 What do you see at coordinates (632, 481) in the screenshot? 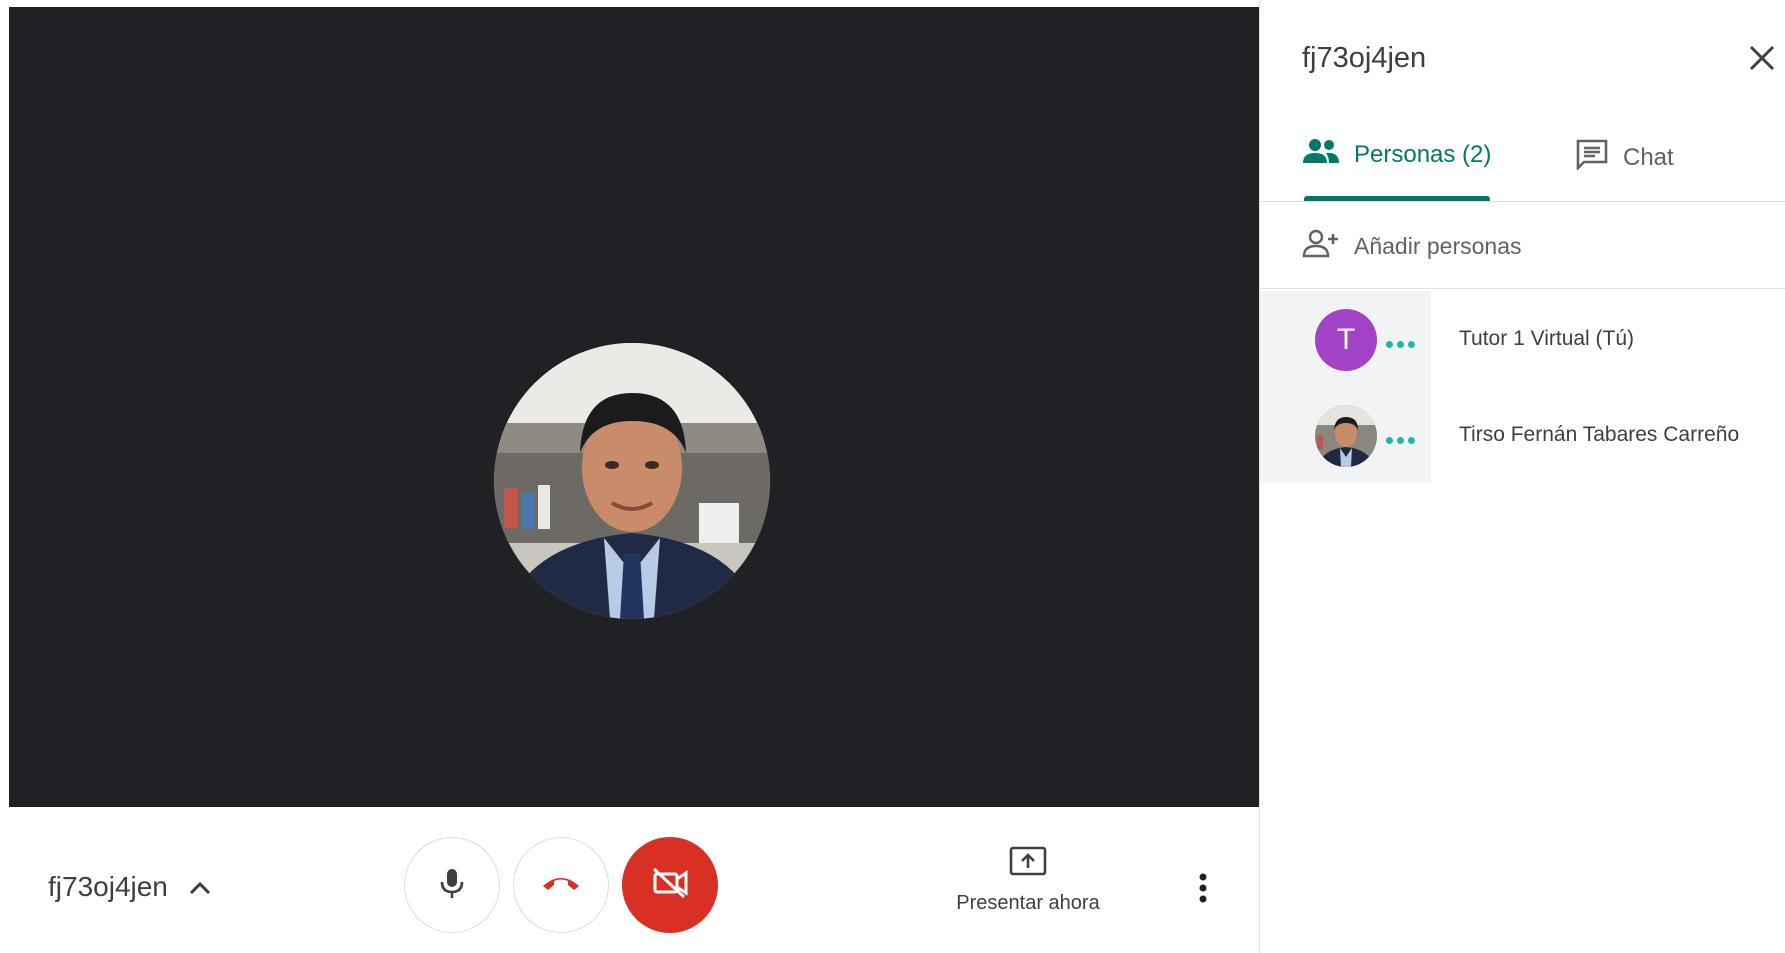
I see `participant-photo` at bounding box center [632, 481].